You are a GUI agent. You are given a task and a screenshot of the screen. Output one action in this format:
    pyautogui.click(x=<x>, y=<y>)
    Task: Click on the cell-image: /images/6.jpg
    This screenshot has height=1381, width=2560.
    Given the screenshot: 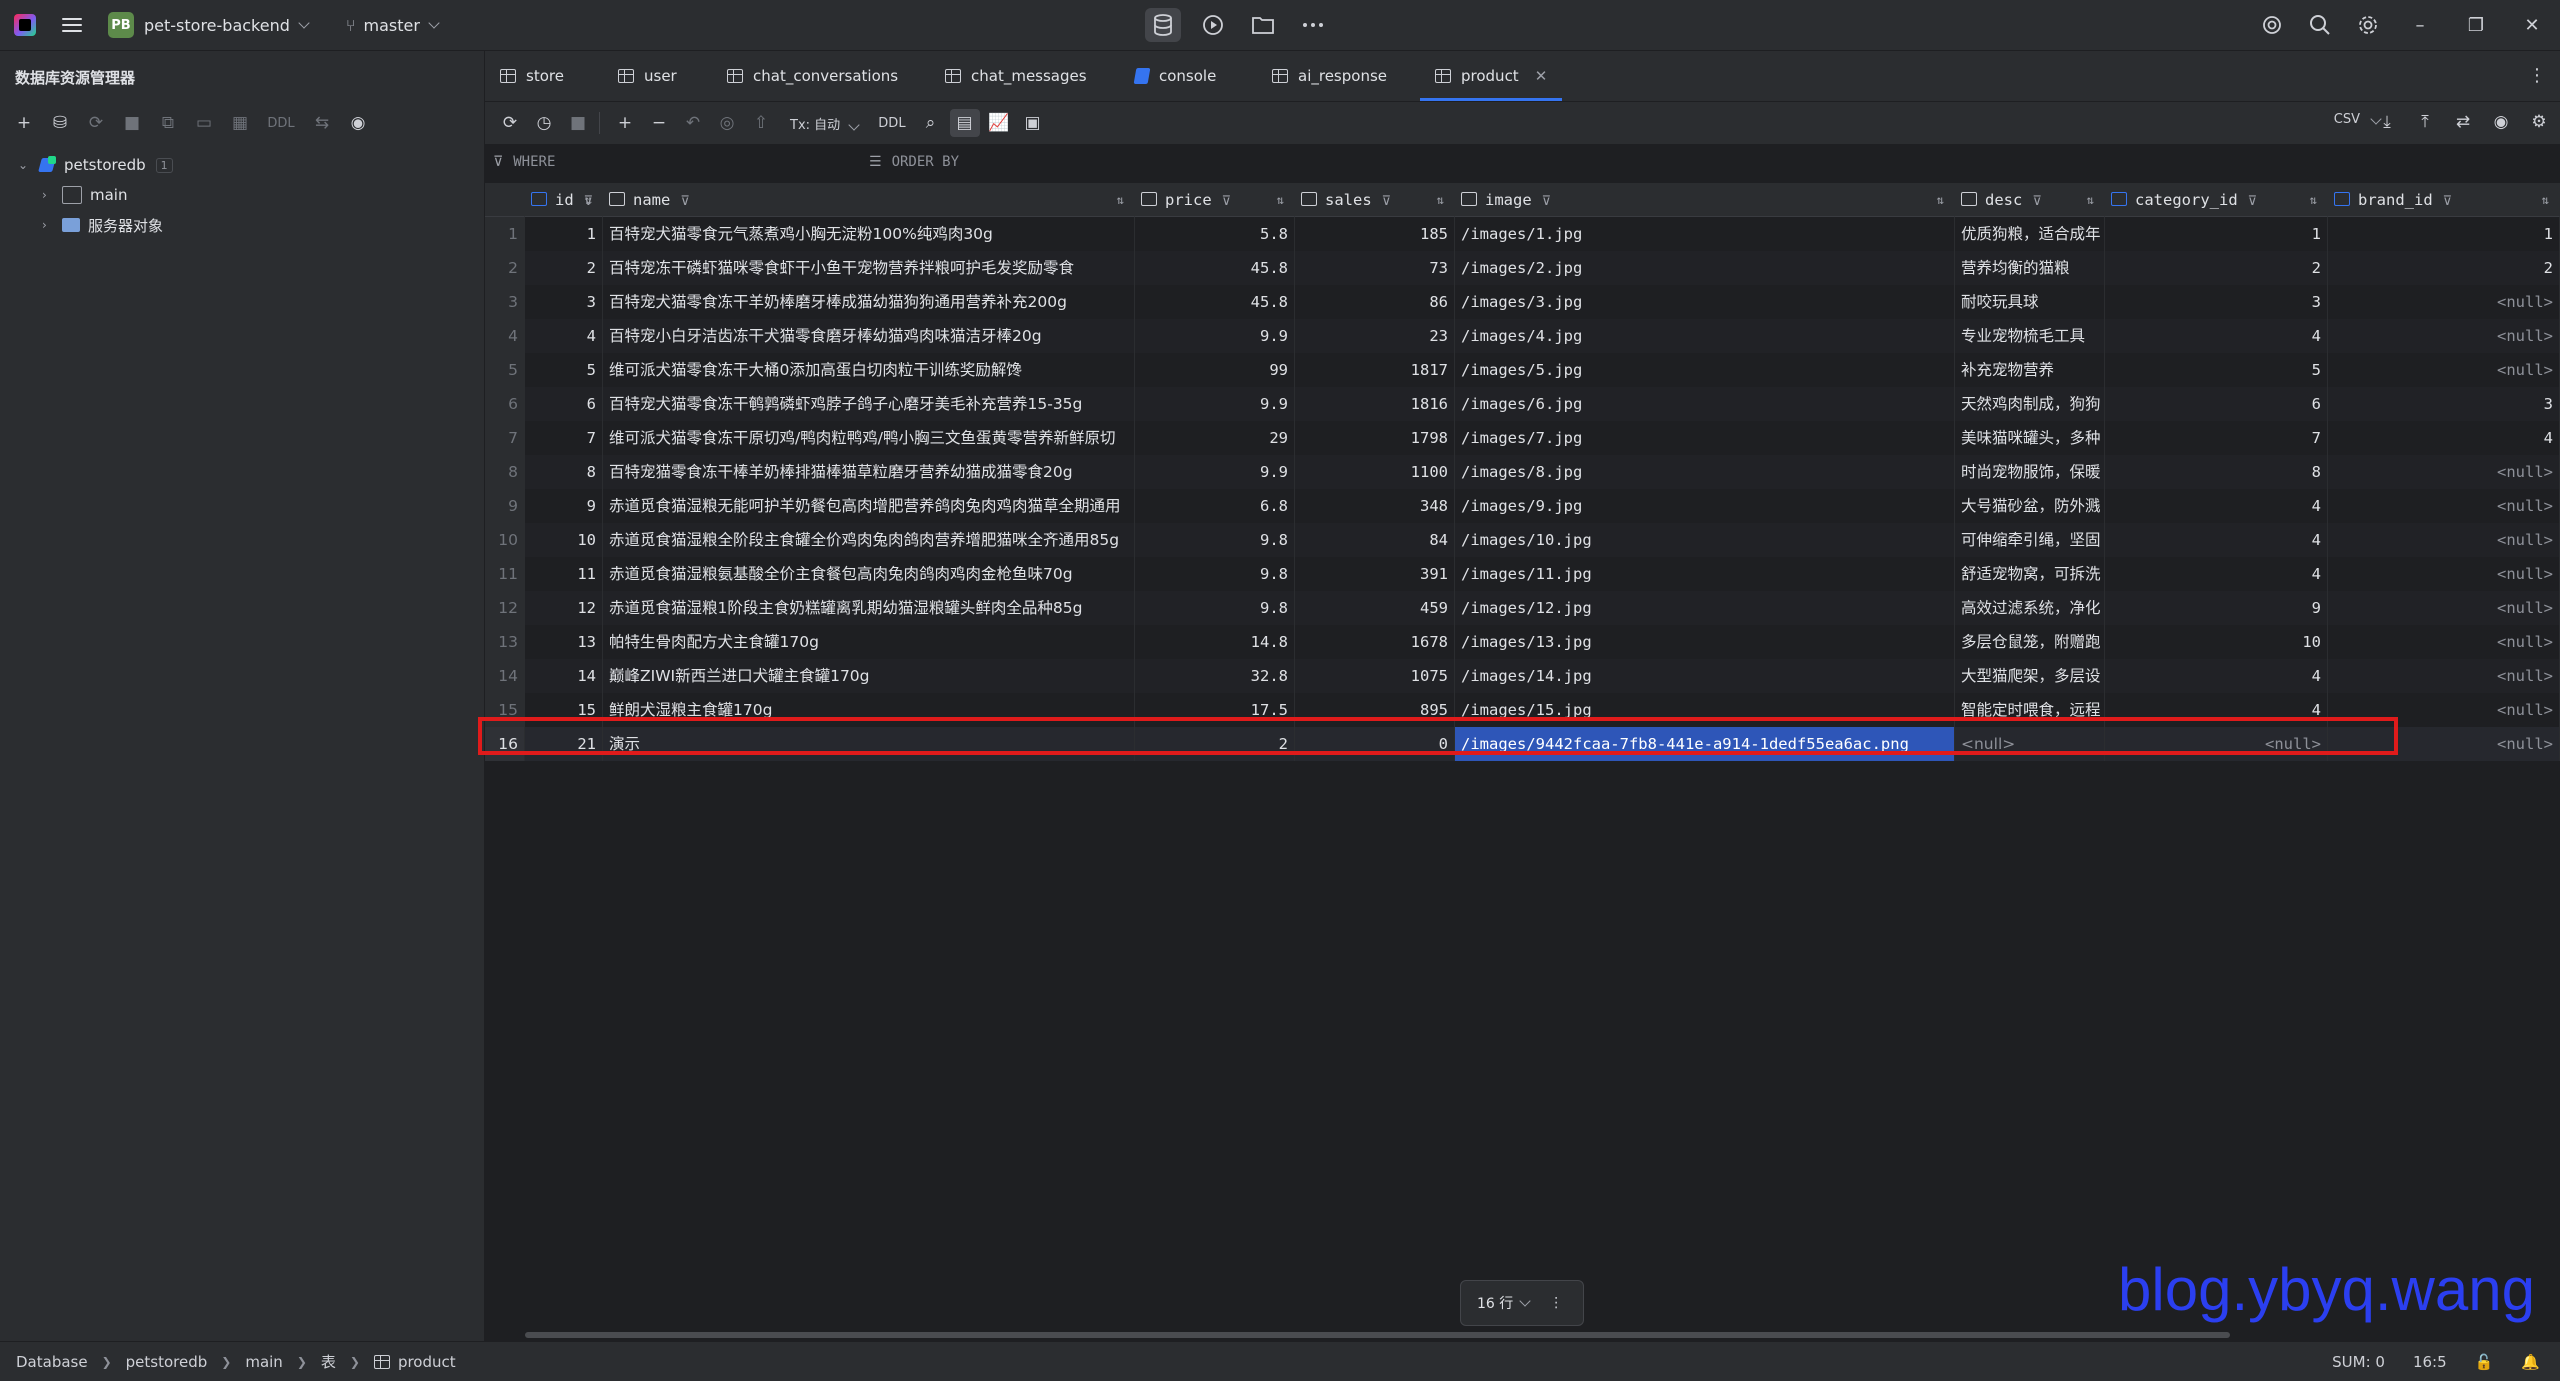 What is the action you would take?
    pyautogui.click(x=1705, y=404)
    